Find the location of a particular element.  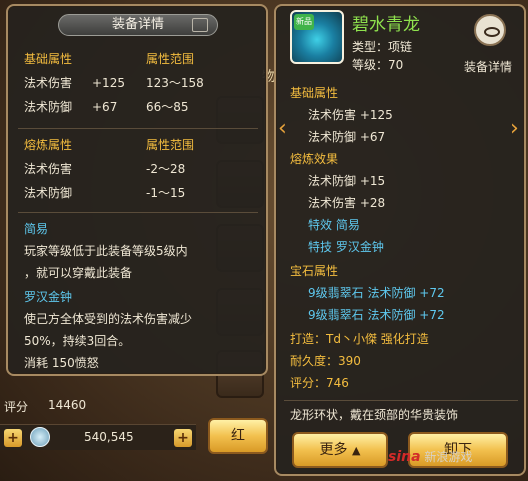

special-effect-name: 简易 is located at coordinates (36, 229).